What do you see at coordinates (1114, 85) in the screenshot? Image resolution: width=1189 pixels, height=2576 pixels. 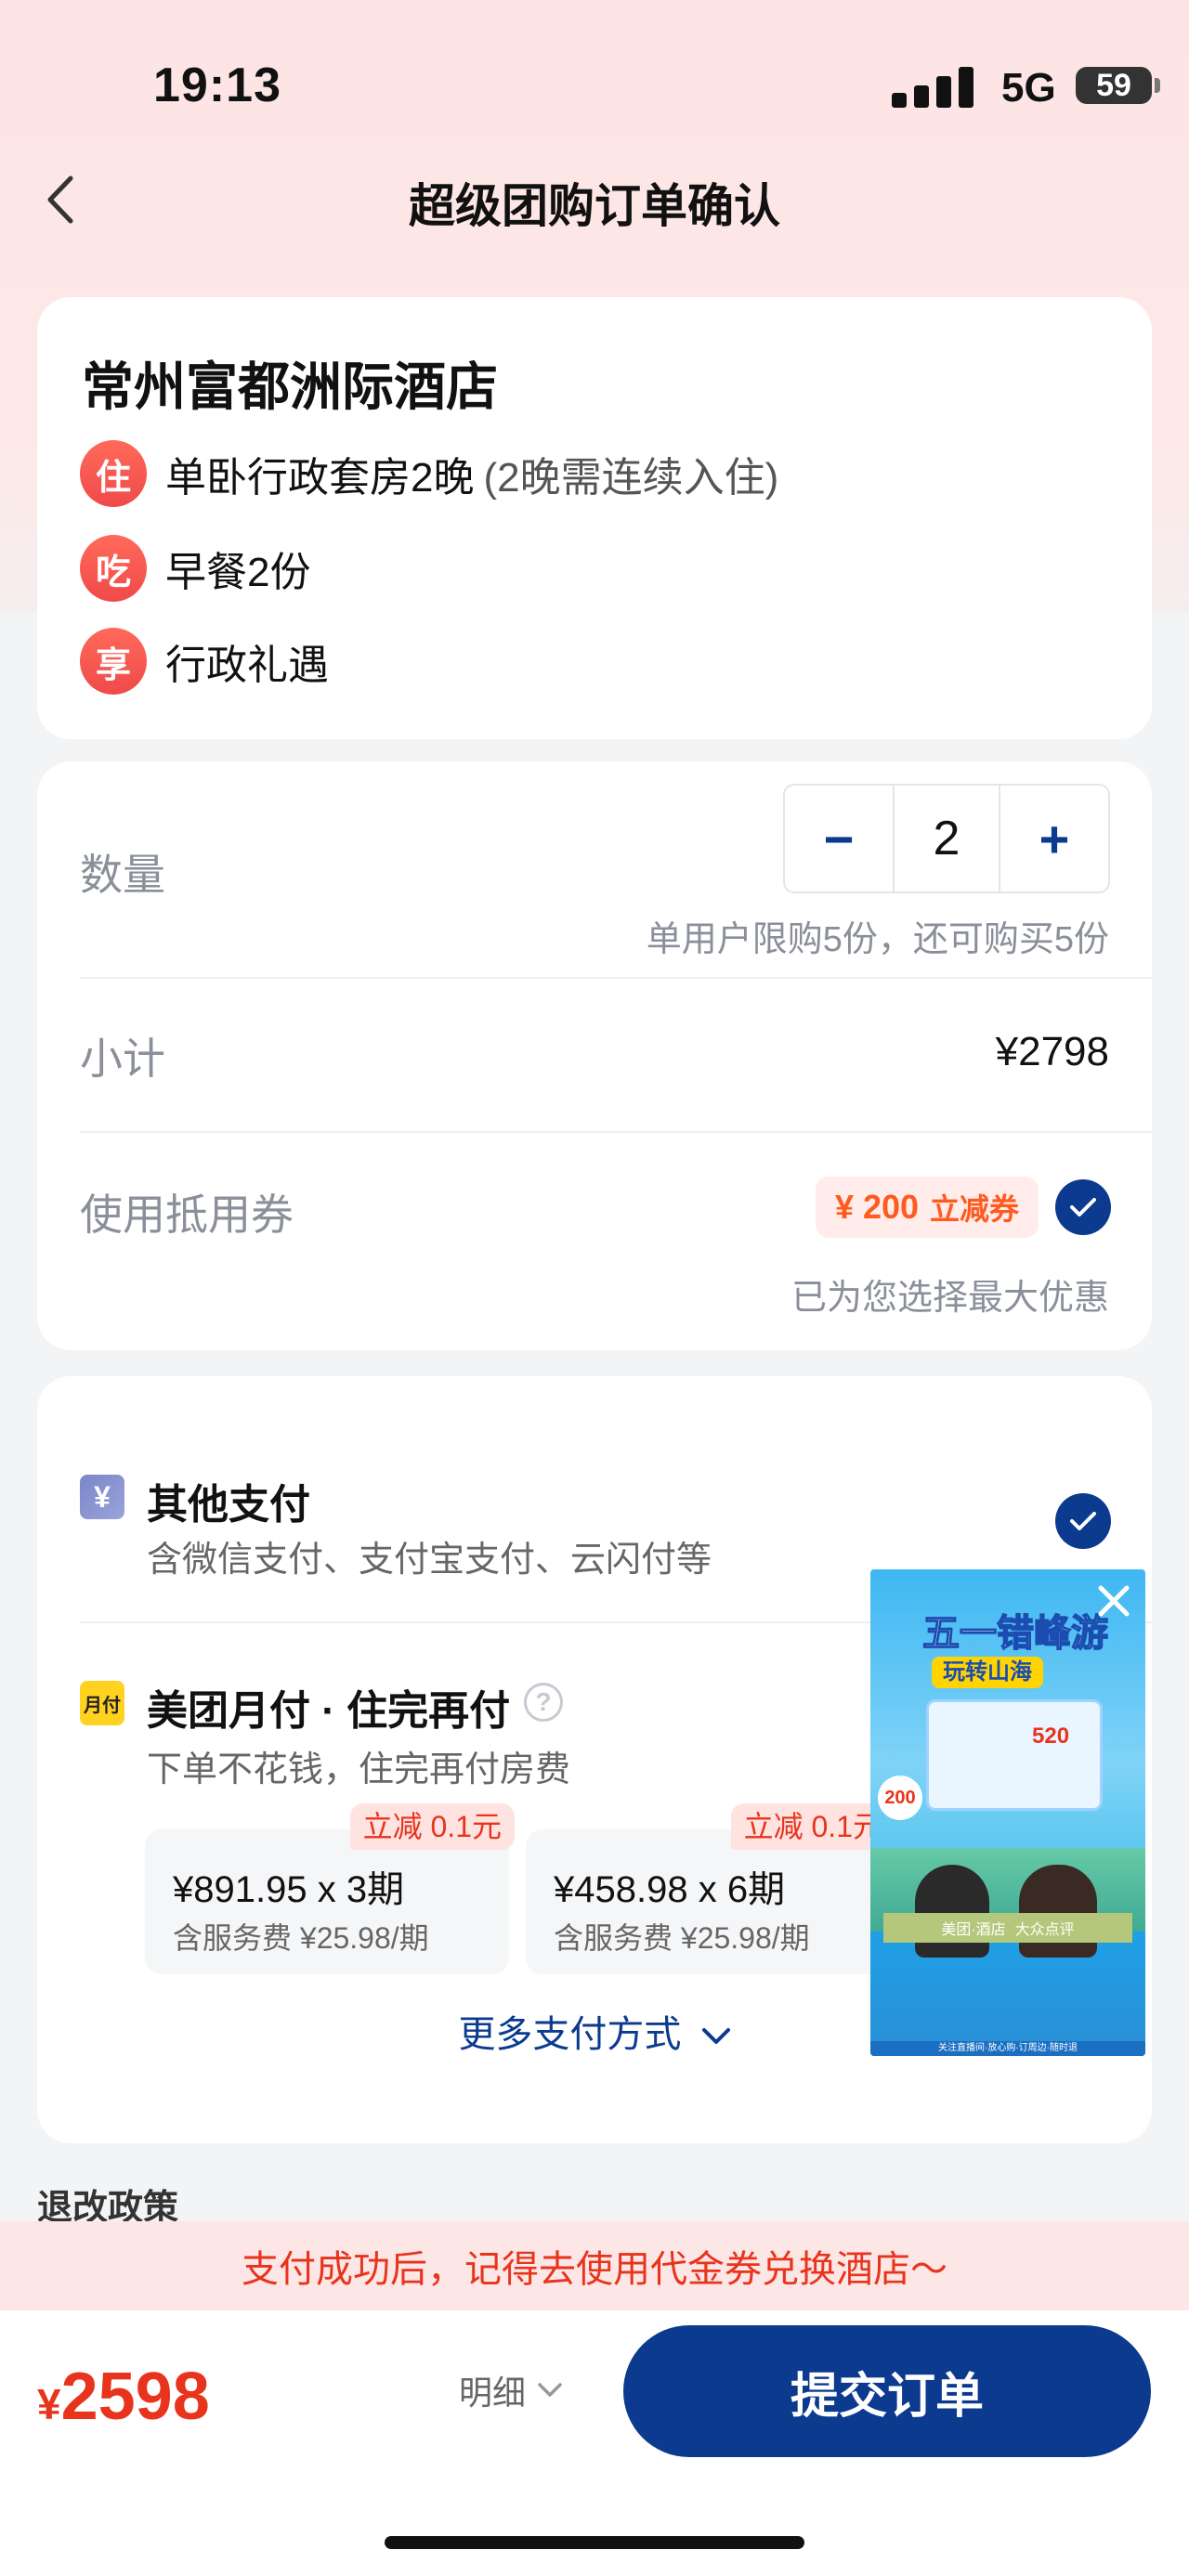 I see `battery-icon: 59` at bounding box center [1114, 85].